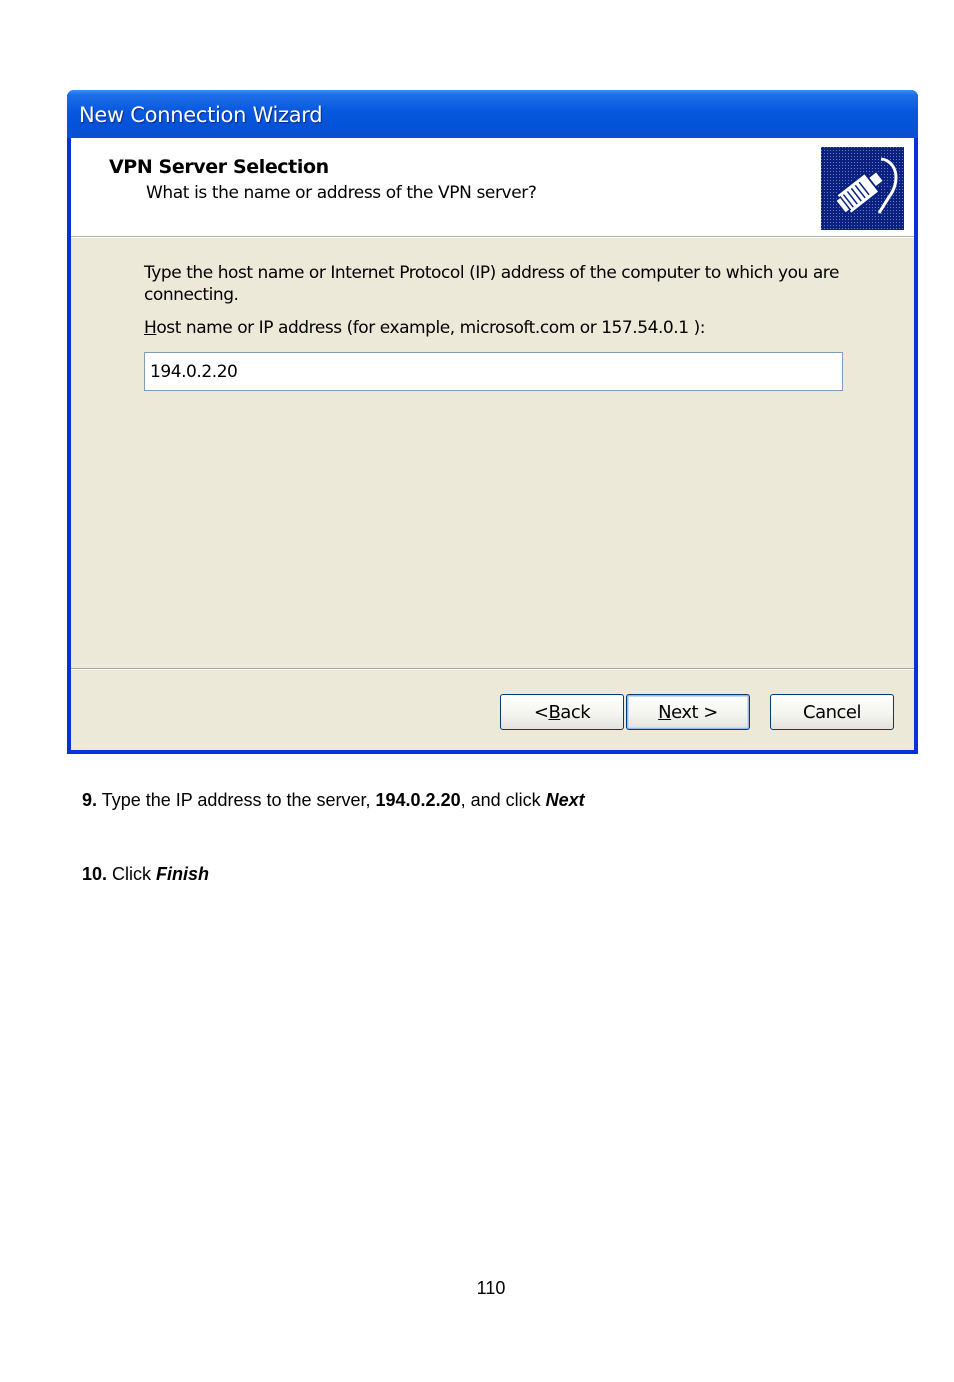  Describe the element at coordinates (418, 800) in the screenshot. I see `step-9-ip: 194.0.2.20` at that location.